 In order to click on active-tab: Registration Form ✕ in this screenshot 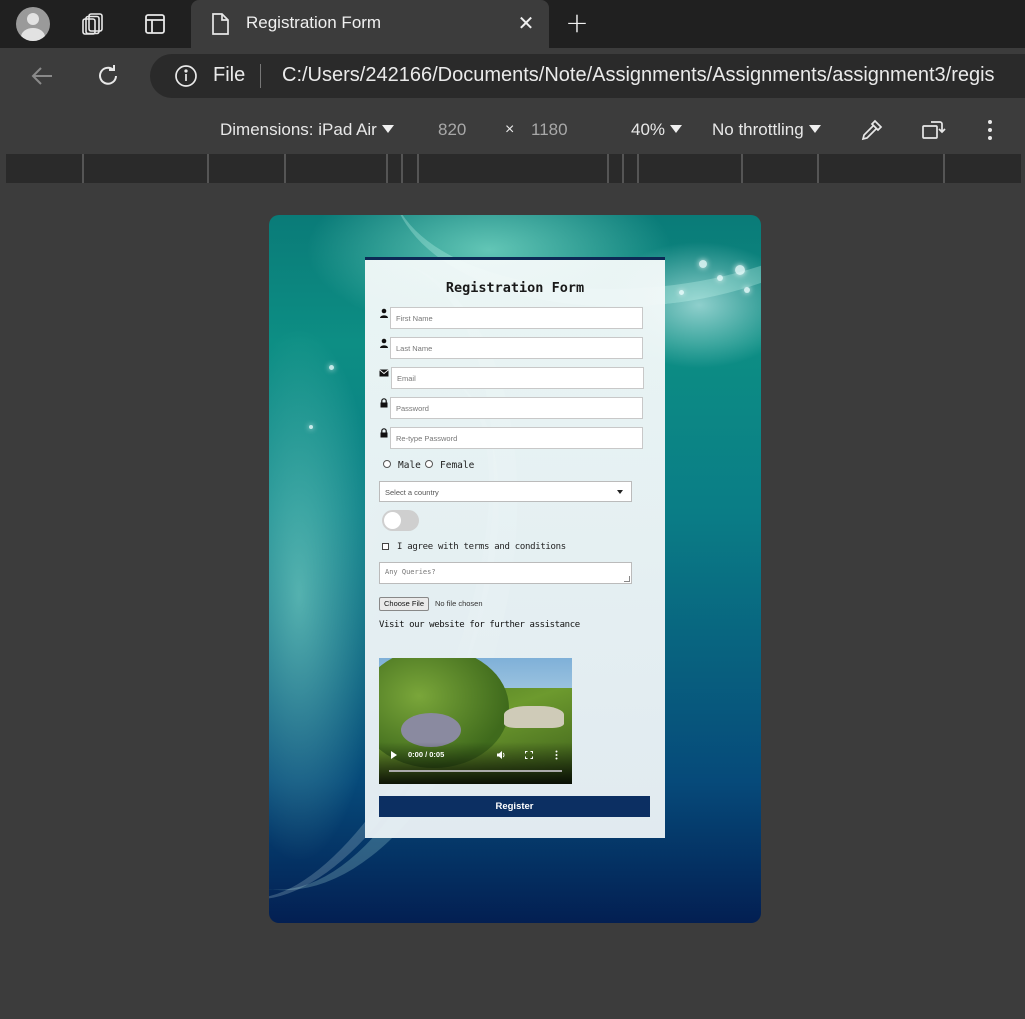, I will do `click(370, 24)`.